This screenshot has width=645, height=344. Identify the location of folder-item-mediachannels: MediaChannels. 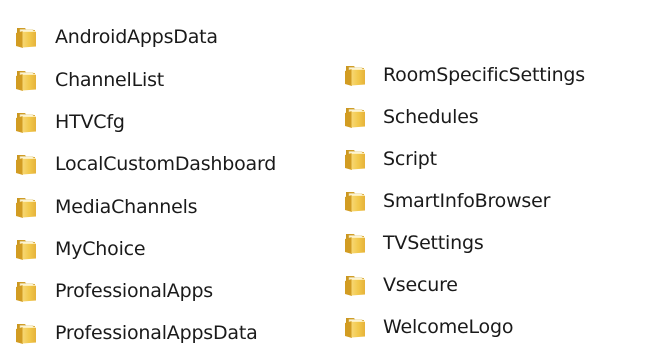
(145, 206).